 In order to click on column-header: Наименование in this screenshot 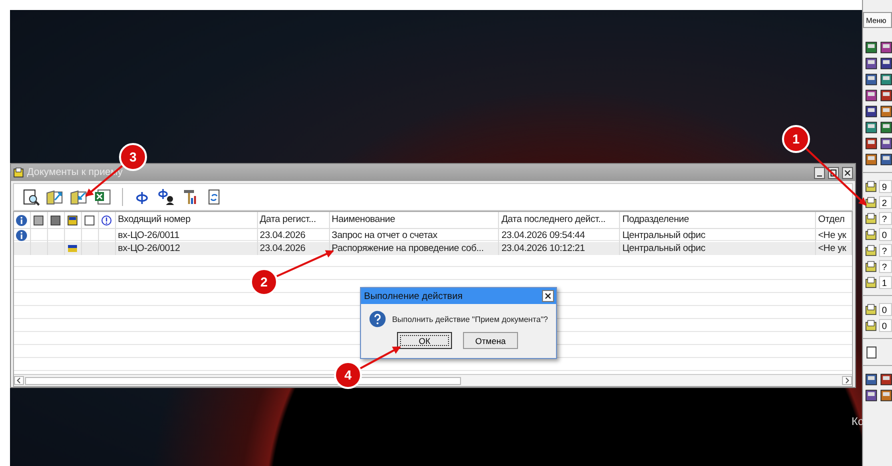, I will do `click(415, 220)`.